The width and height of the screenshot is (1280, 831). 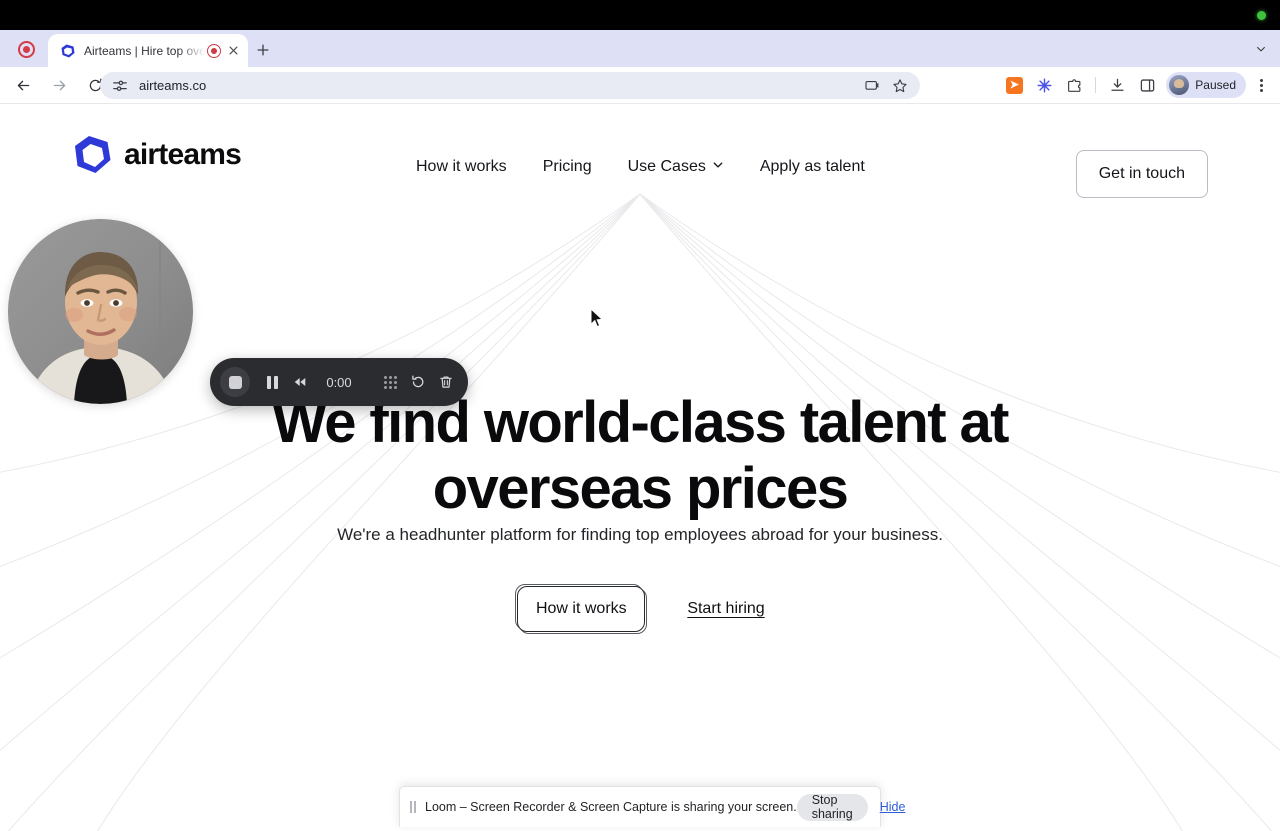 I want to click on cast-icon, so click(x=872, y=86).